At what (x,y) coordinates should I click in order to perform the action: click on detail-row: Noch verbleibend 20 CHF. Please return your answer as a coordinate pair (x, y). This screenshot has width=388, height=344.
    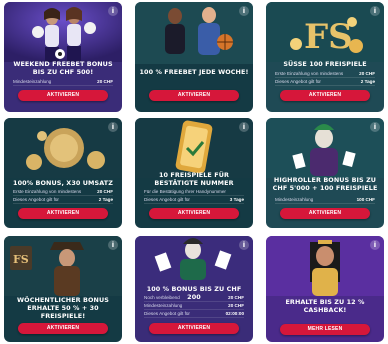
    Looking at the image, I should click on (194, 298).